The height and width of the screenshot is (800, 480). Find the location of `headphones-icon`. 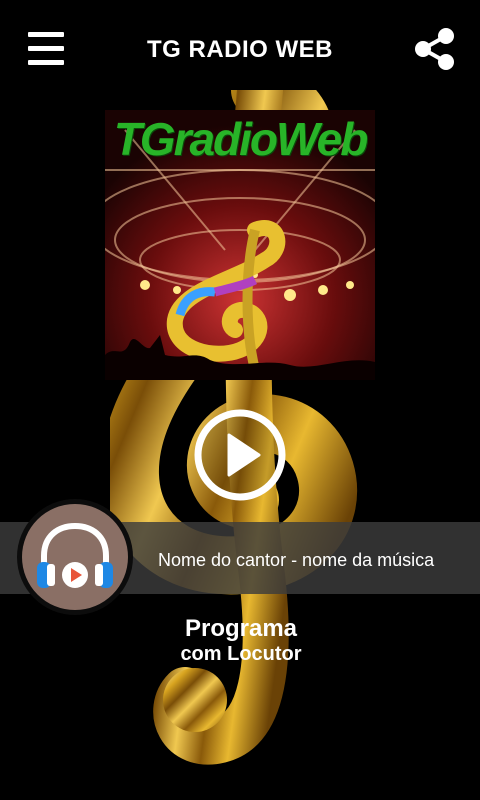

headphones-icon is located at coordinates (75, 555).